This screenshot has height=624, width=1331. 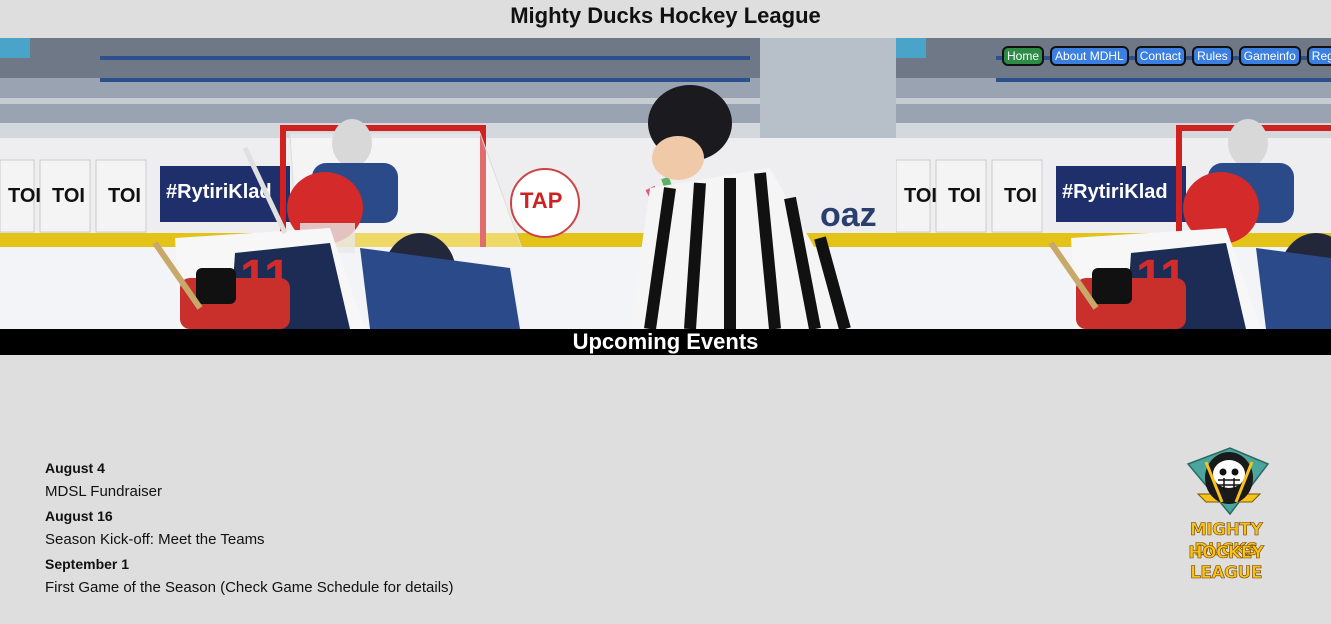 What do you see at coordinates (665, 342) in the screenshot?
I see `upcoming-events-heading: Upcoming Events` at bounding box center [665, 342].